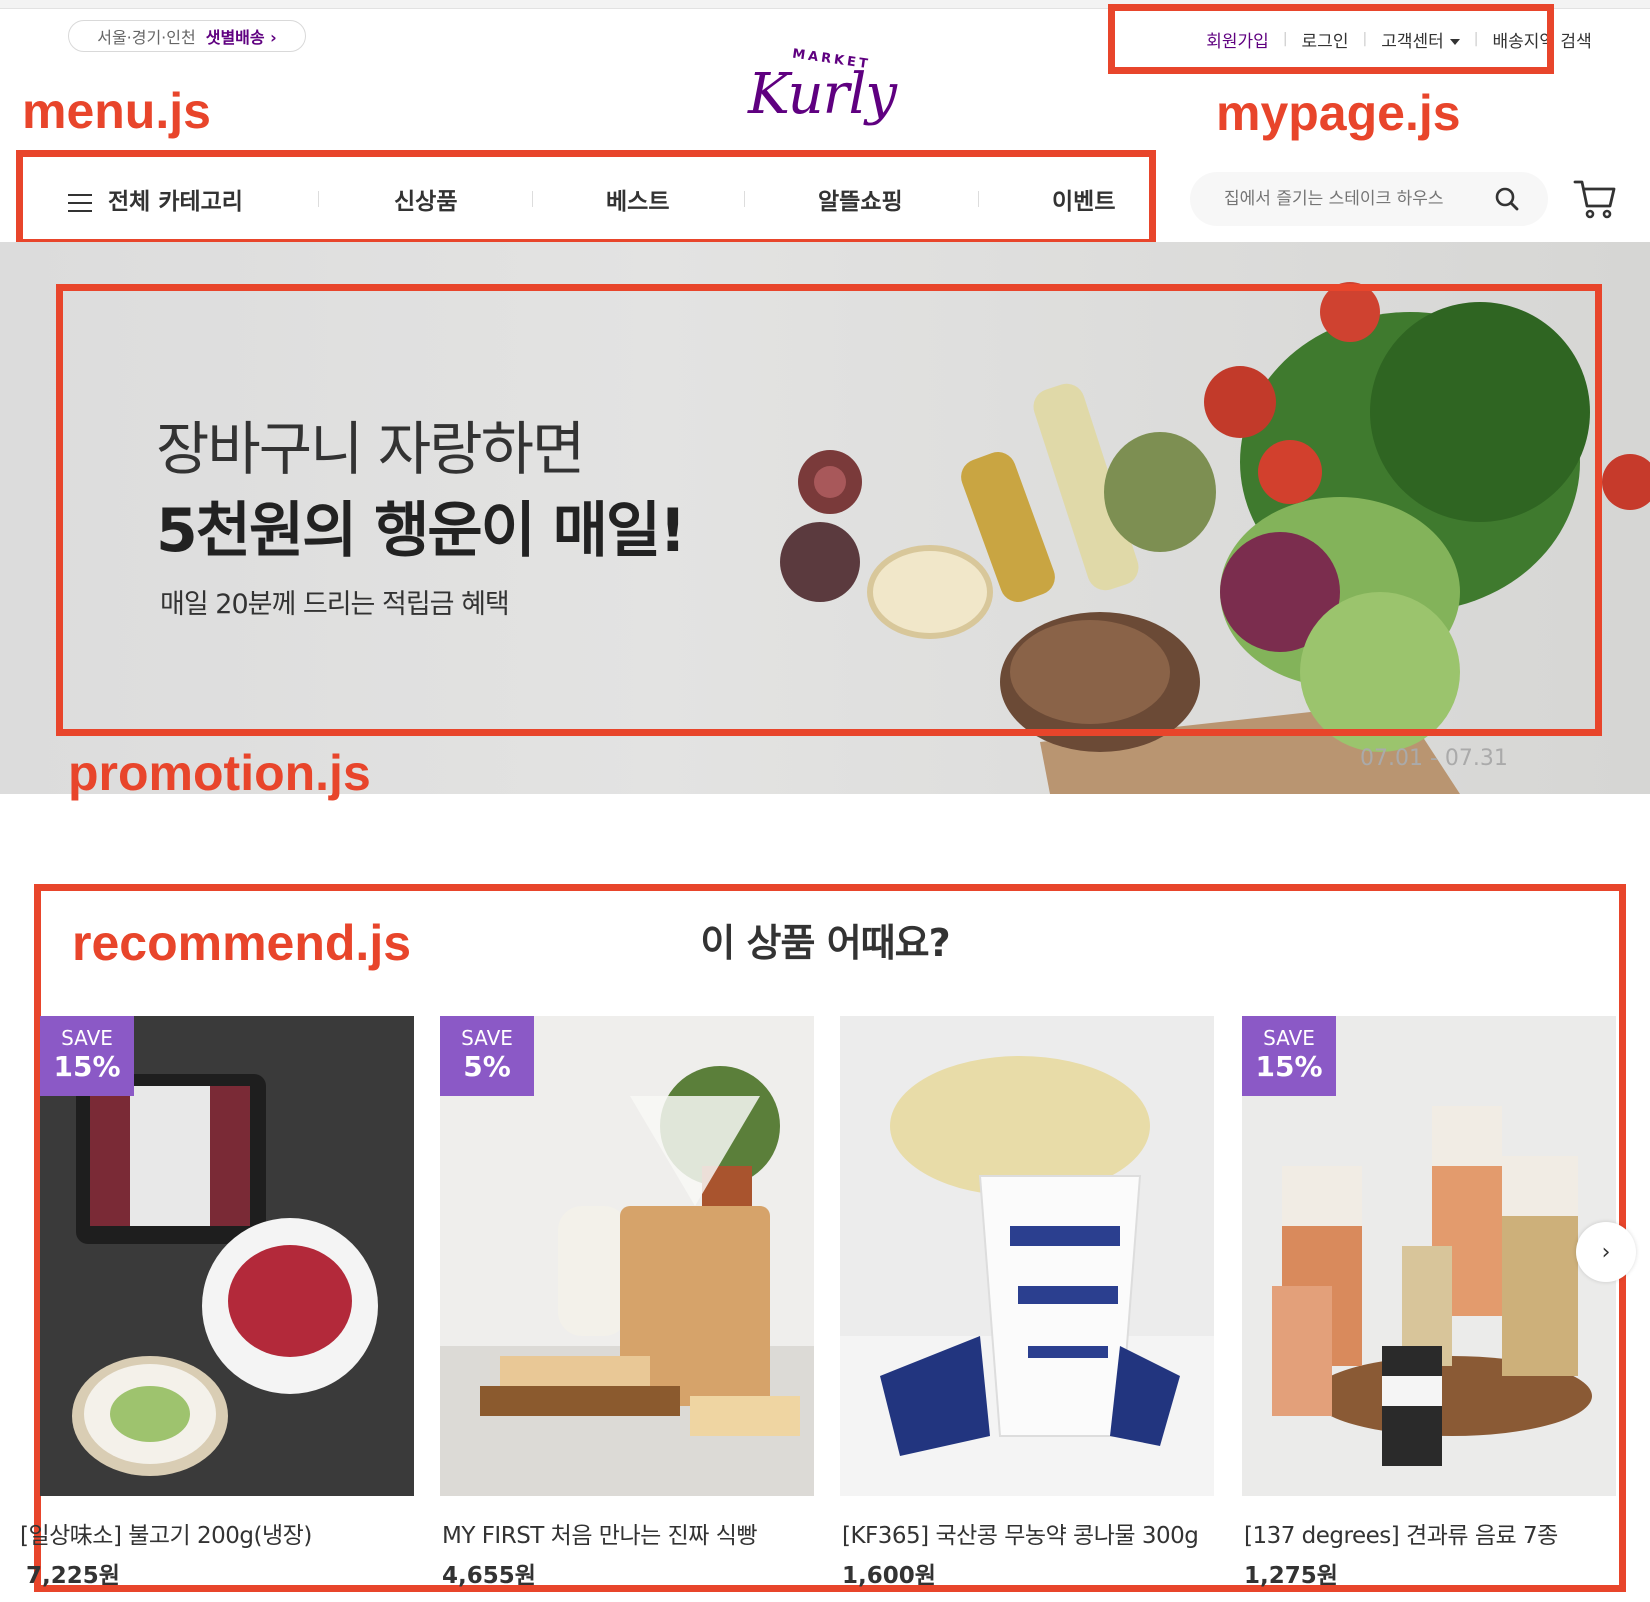  I want to click on nav-all-categories: 전체 카테고리, so click(155, 199).